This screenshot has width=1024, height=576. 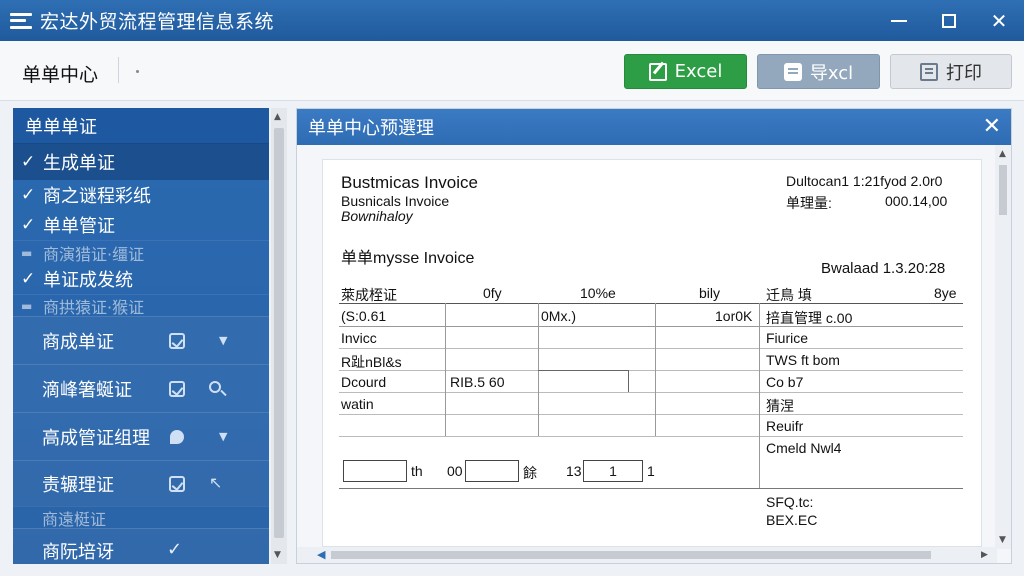 I want to click on doc-qty-label: 单理量:, so click(x=809, y=203).